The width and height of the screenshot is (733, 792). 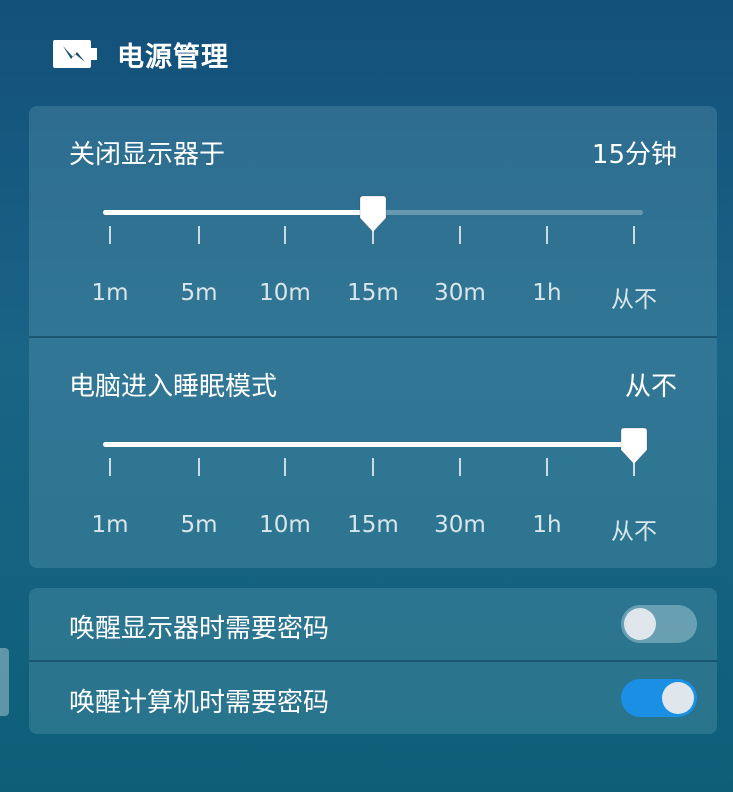 What do you see at coordinates (285, 293) in the screenshot?
I see `display_off-tick-label: 10m` at bounding box center [285, 293].